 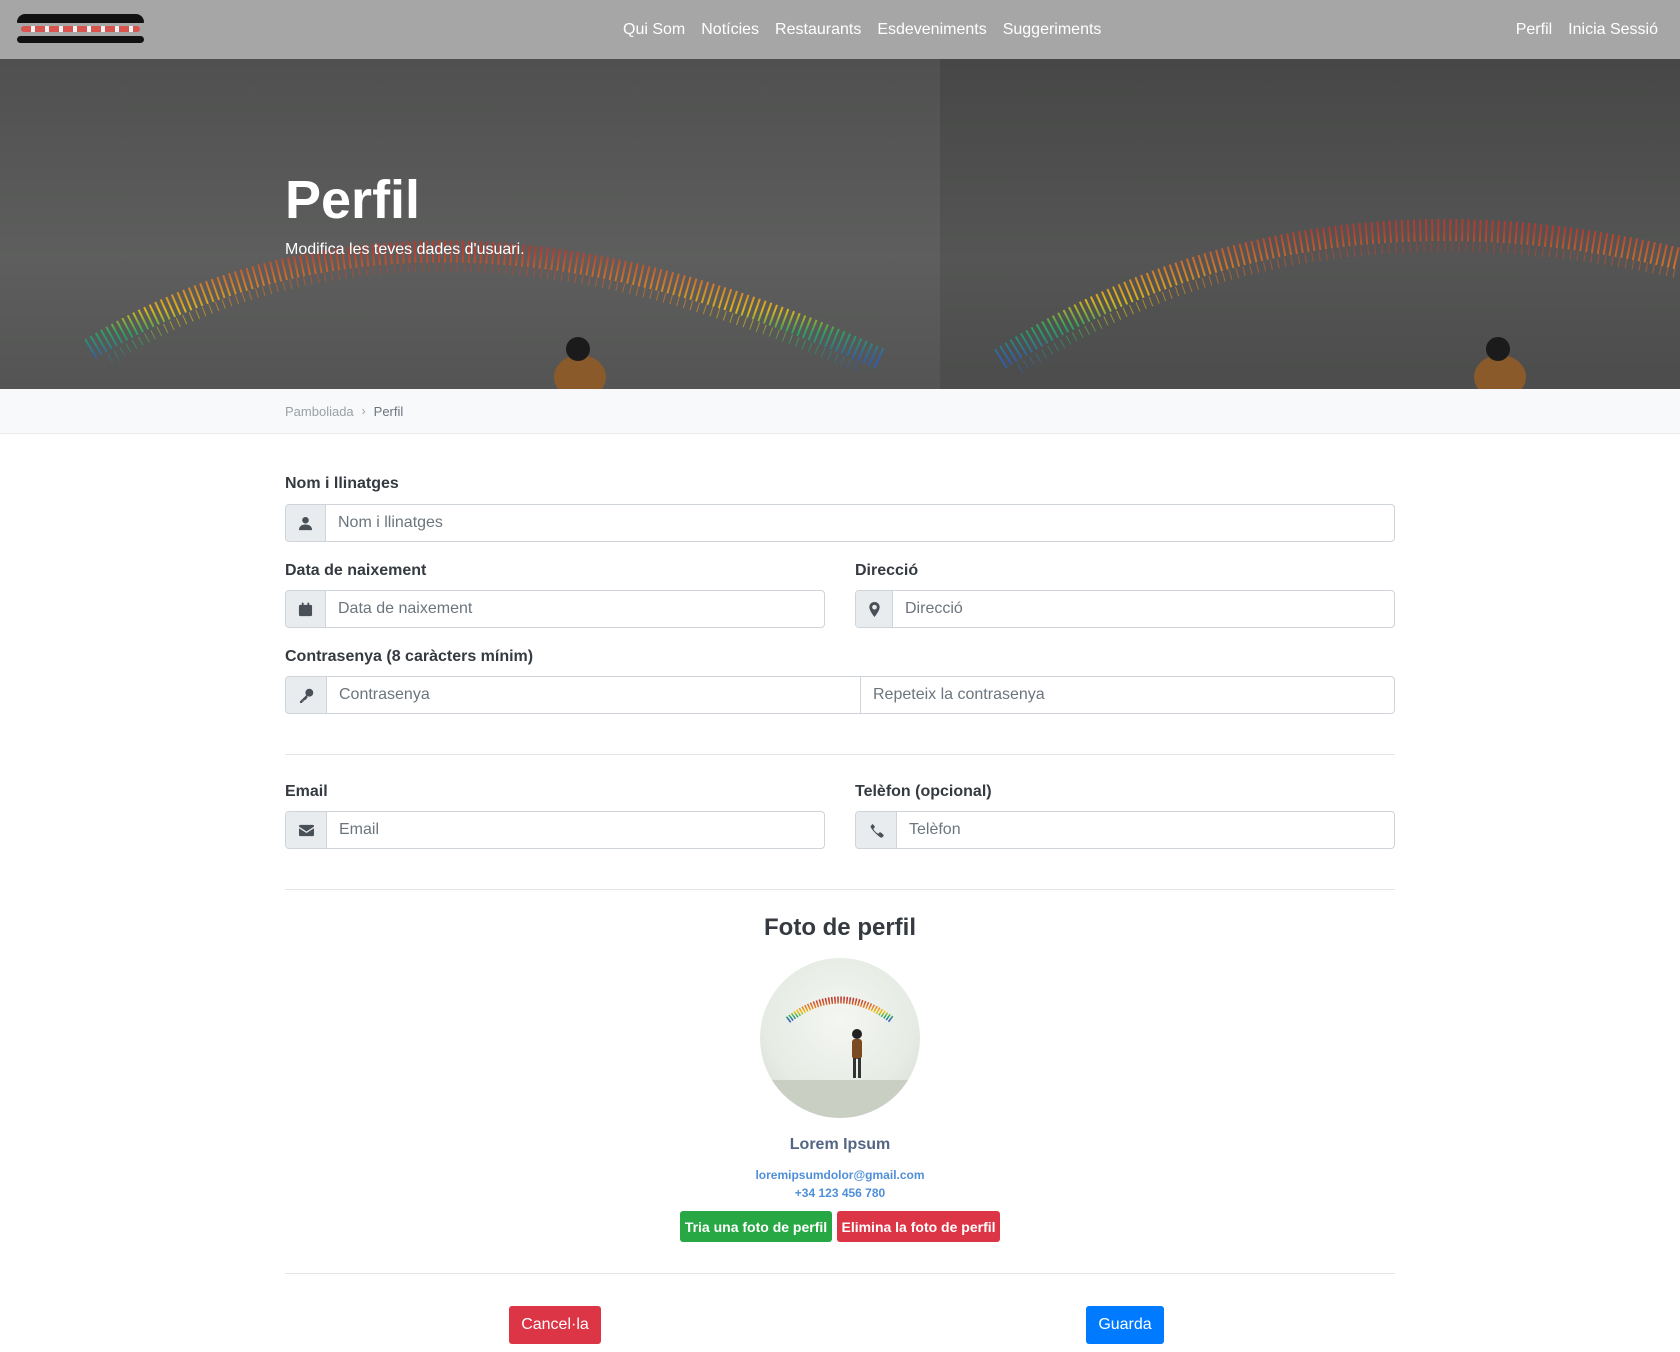 What do you see at coordinates (840, 927) in the screenshot?
I see `profile-photo-title: Foto de perfil` at bounding box center [840, 927].